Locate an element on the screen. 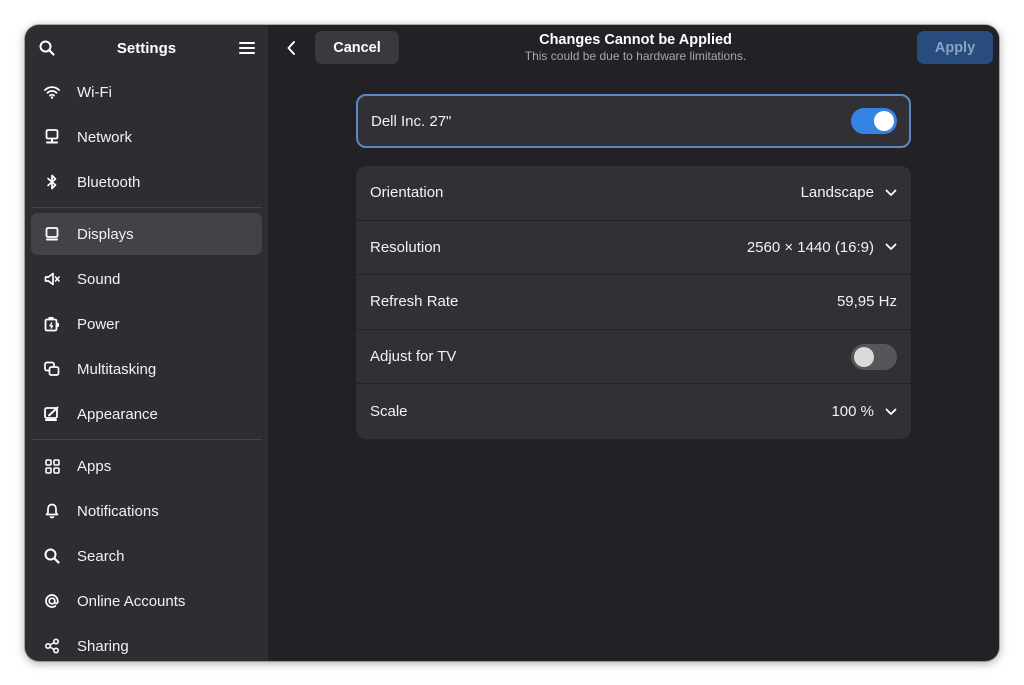 This screenshot has width=1024, height=685. adjust-tv-switch is located at coordinates (874, 356).